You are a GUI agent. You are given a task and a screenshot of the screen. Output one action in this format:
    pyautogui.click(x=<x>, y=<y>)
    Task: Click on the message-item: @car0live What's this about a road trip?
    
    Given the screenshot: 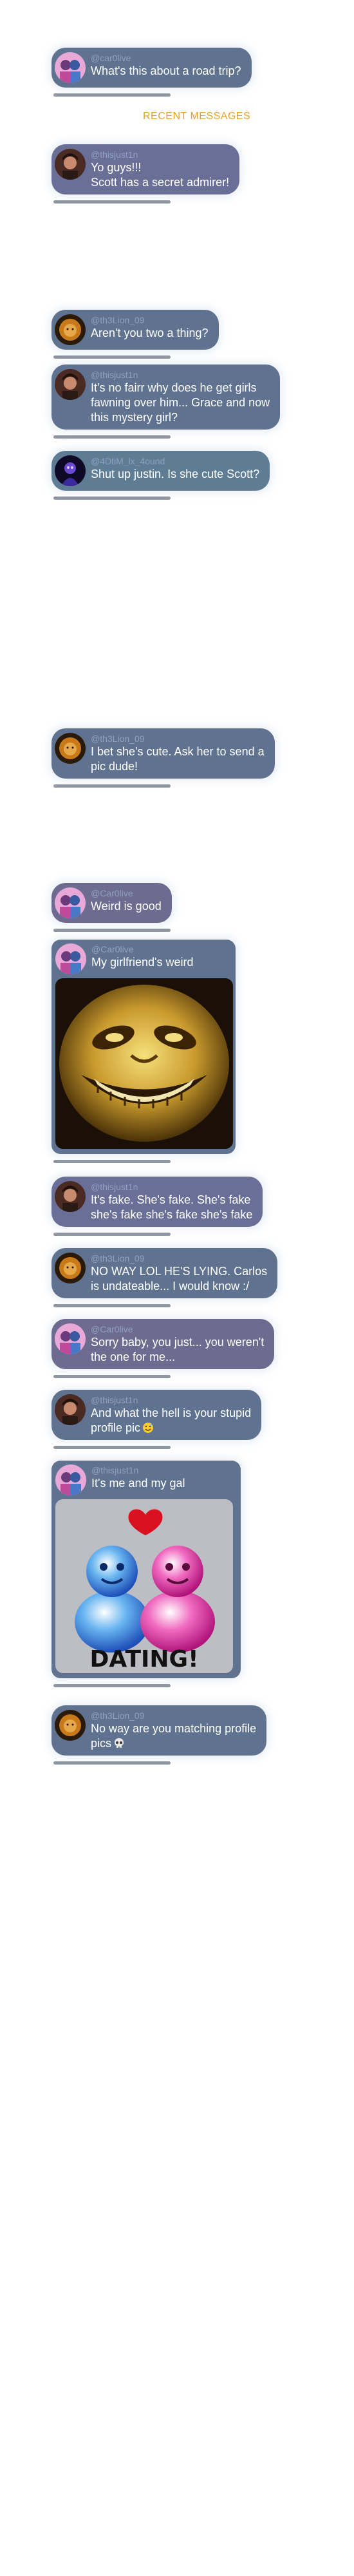 What is the action you would take?
    pyautogui.click(x=151, y=72)
    